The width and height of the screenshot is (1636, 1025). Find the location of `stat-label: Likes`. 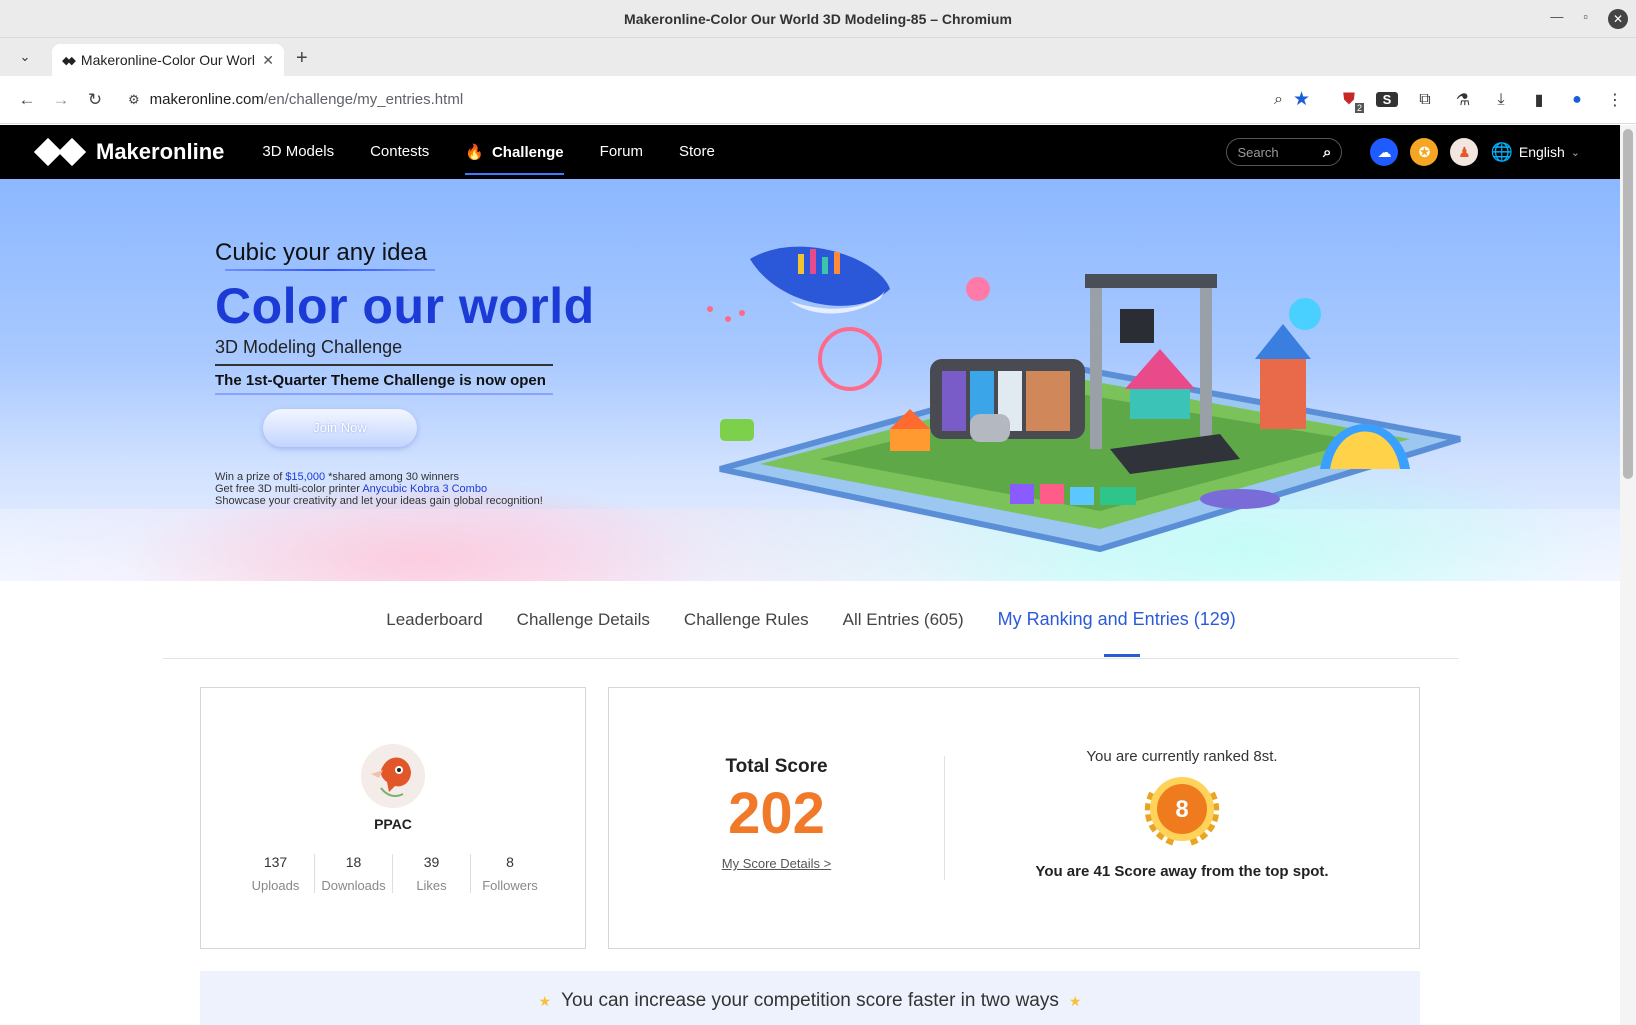

stat-label: Likes is located at coordinates (431, 885).